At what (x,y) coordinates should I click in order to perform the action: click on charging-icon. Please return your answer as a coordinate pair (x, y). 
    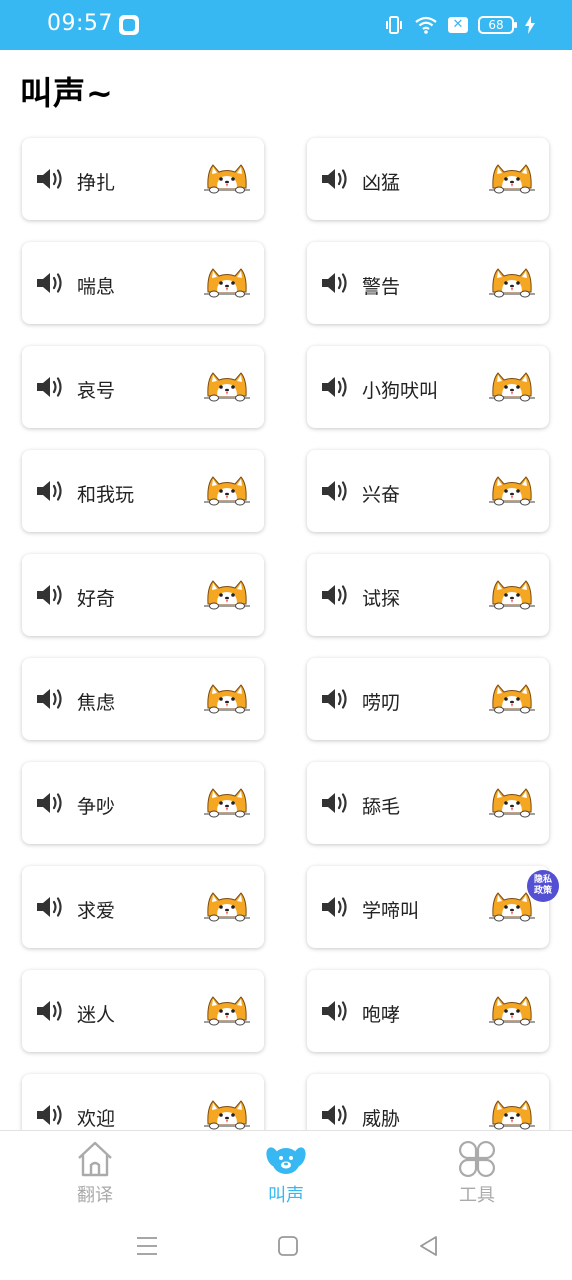
    Looking at the image, I should click on (530, 25).